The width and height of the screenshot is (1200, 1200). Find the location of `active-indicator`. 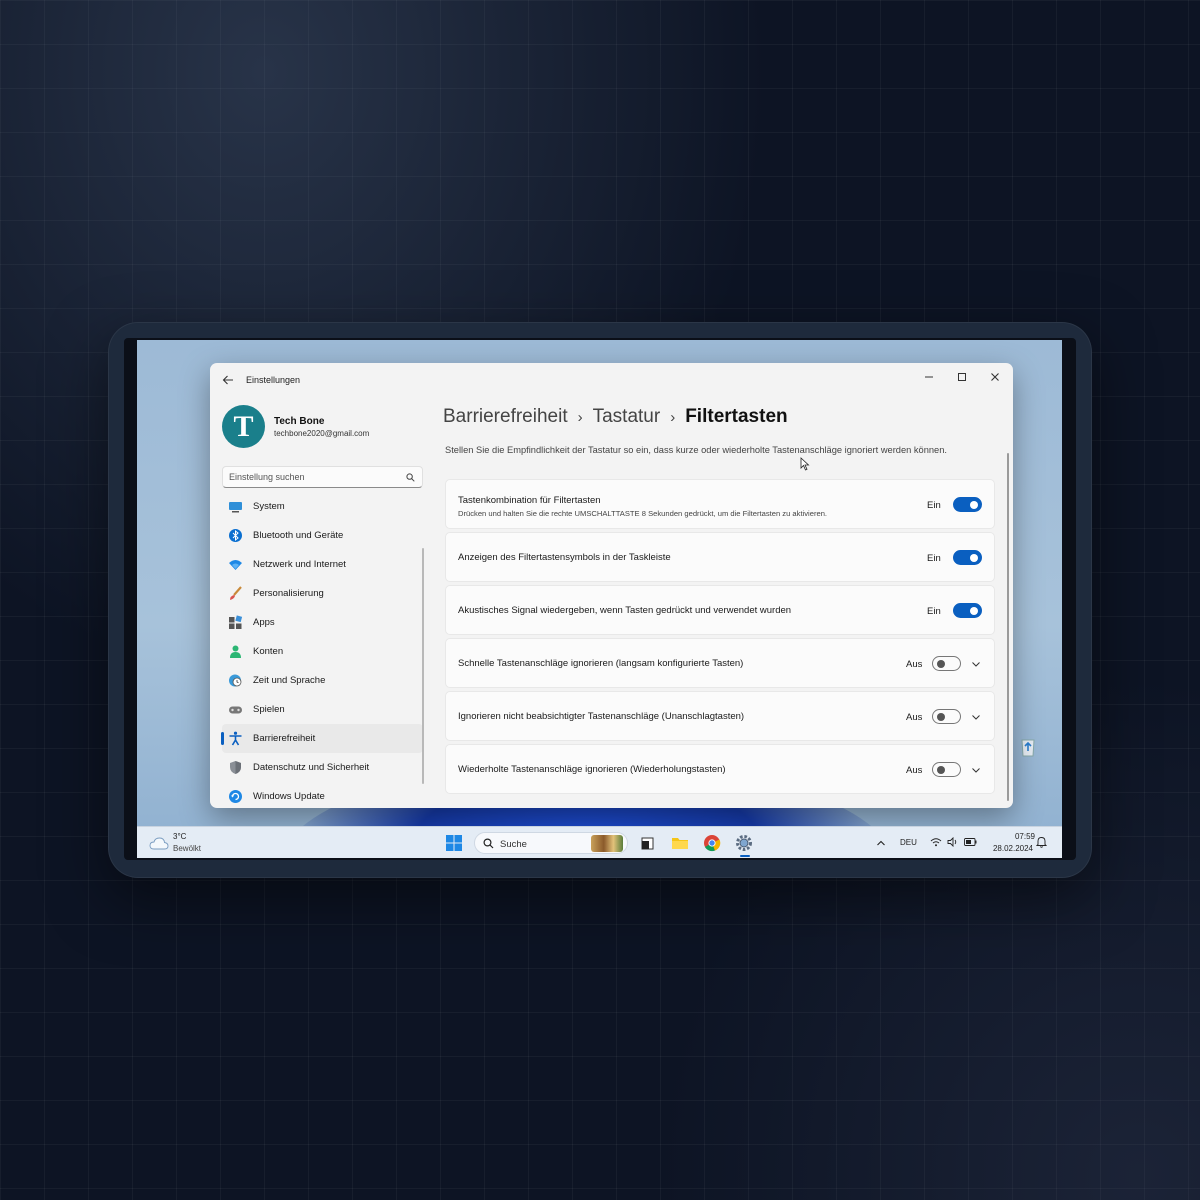

active-indicator is located at coordinates (222, 738).